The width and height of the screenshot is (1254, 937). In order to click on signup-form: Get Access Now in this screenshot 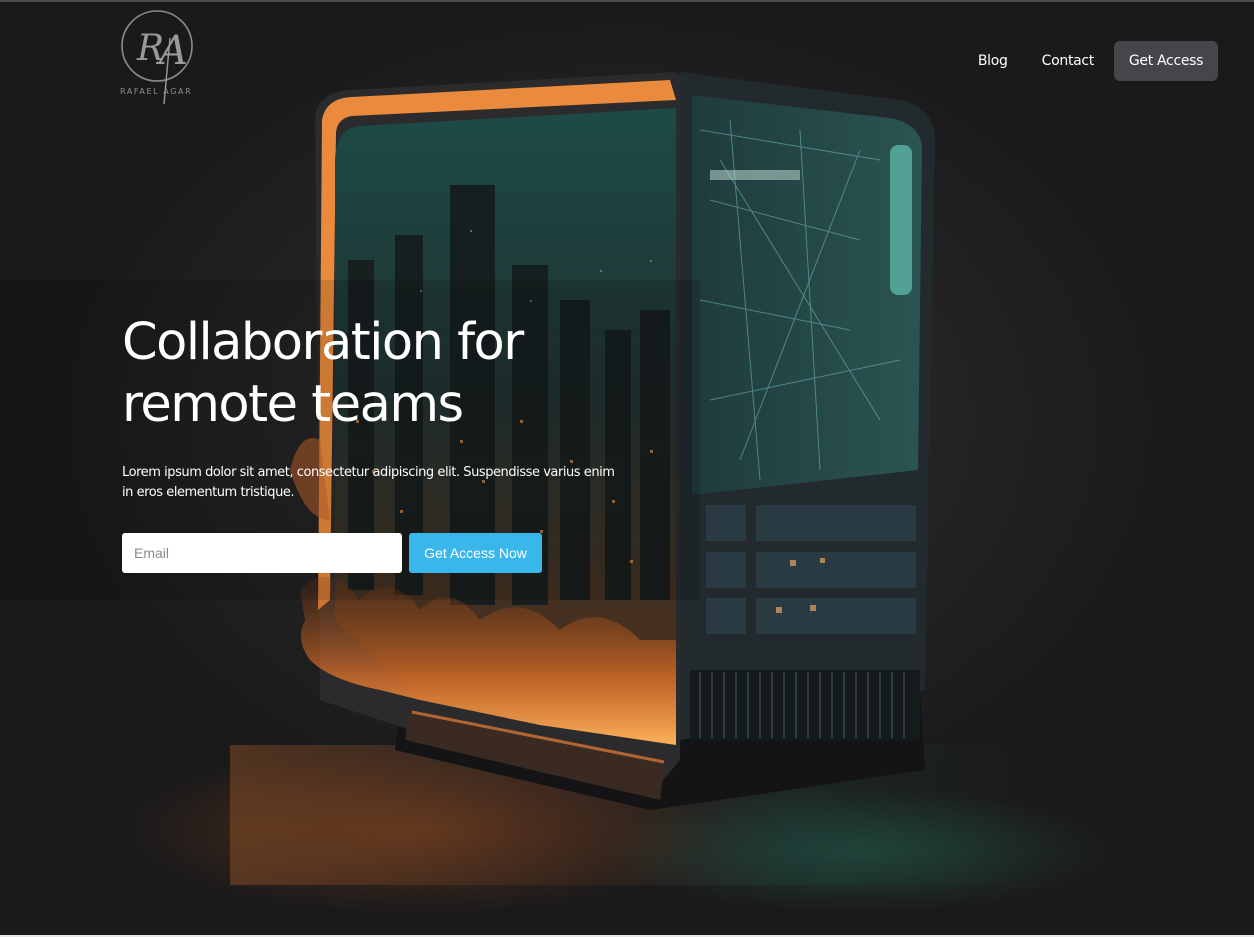, I will do `click(332, 553)`.